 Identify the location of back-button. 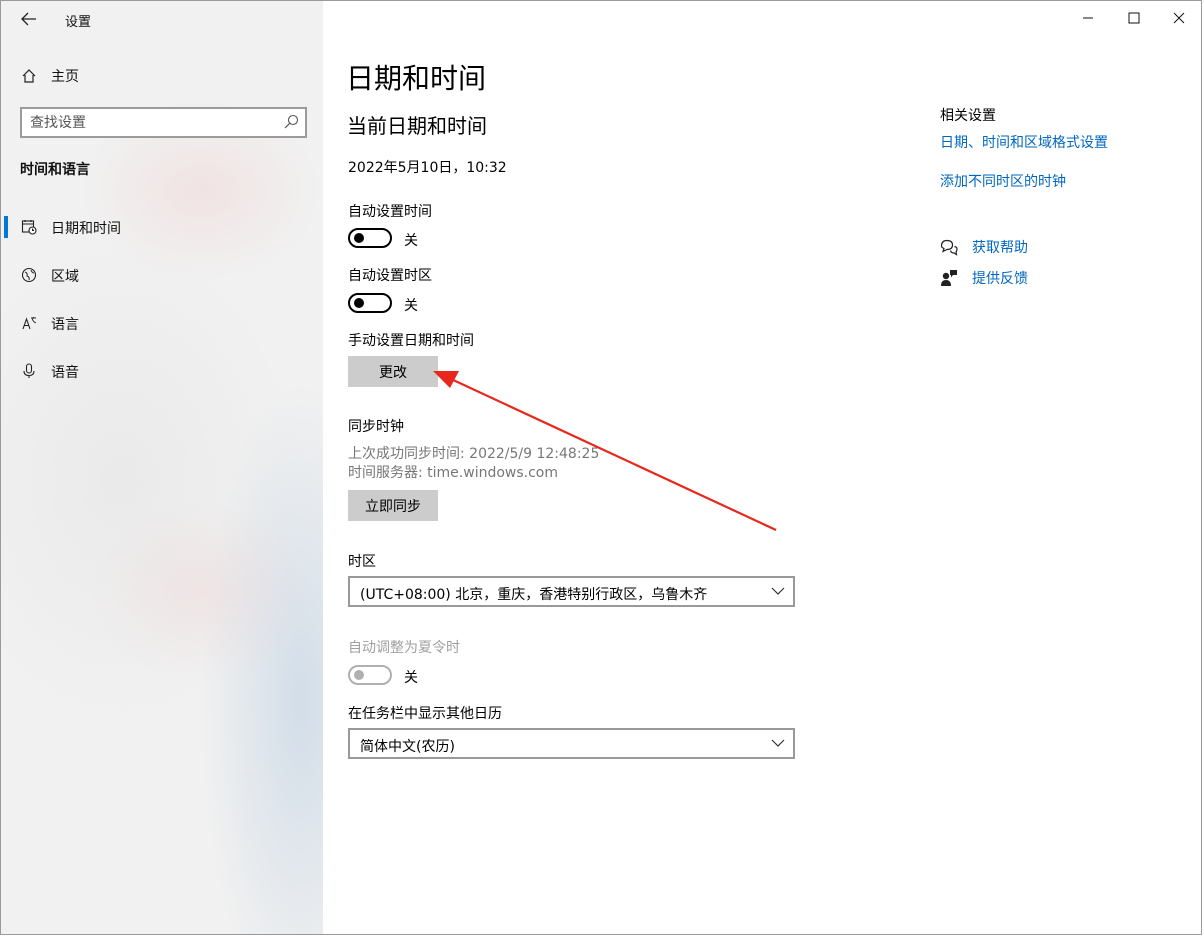
(29, 19).